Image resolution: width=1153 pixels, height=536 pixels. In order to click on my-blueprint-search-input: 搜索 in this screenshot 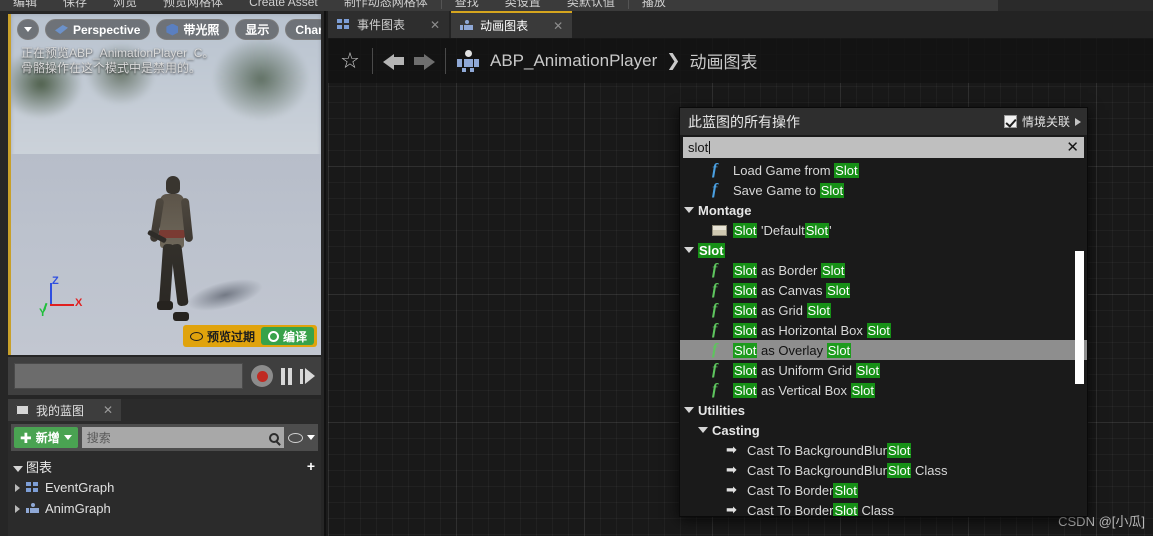, I will do `click(182, 437)`.